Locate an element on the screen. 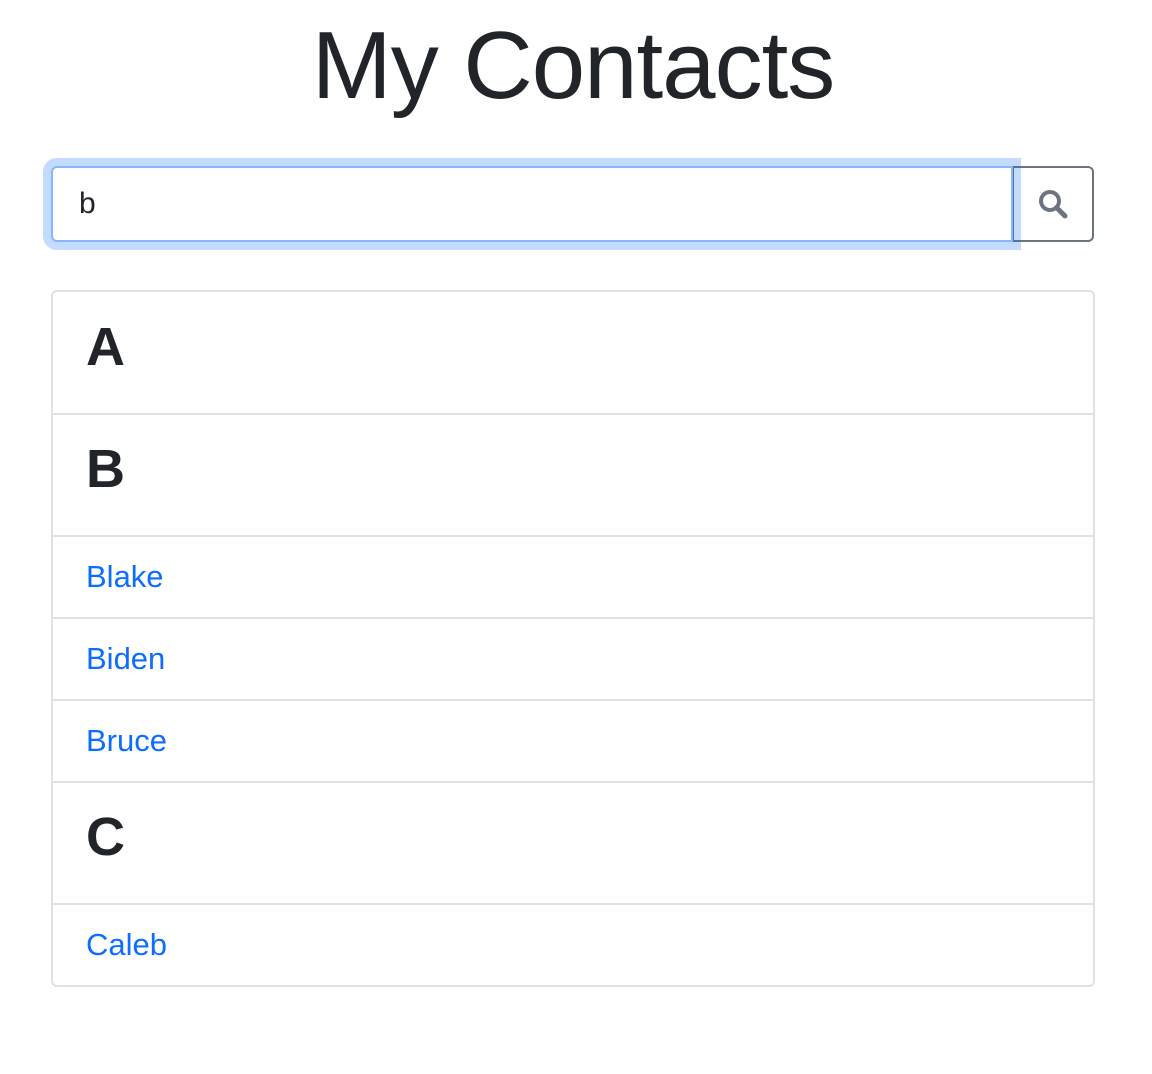  search-bar is located at coordinates (573, 204).